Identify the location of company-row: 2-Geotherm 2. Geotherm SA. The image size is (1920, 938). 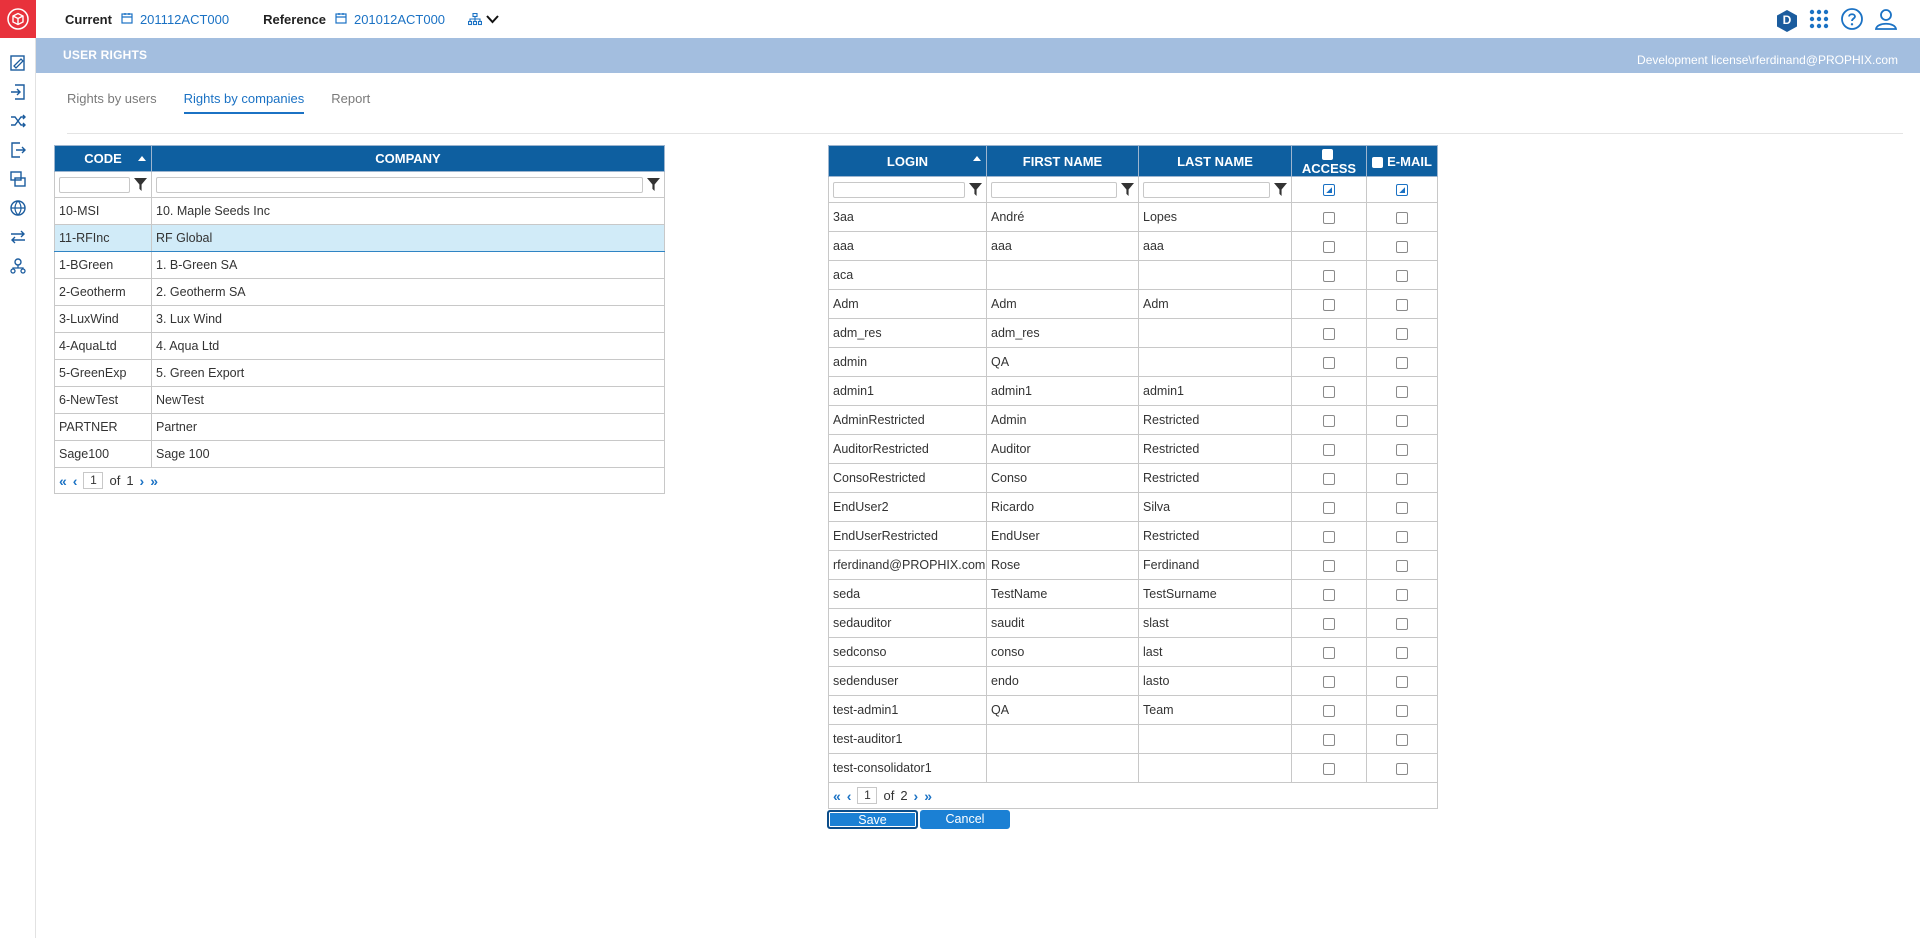
(359, 292).